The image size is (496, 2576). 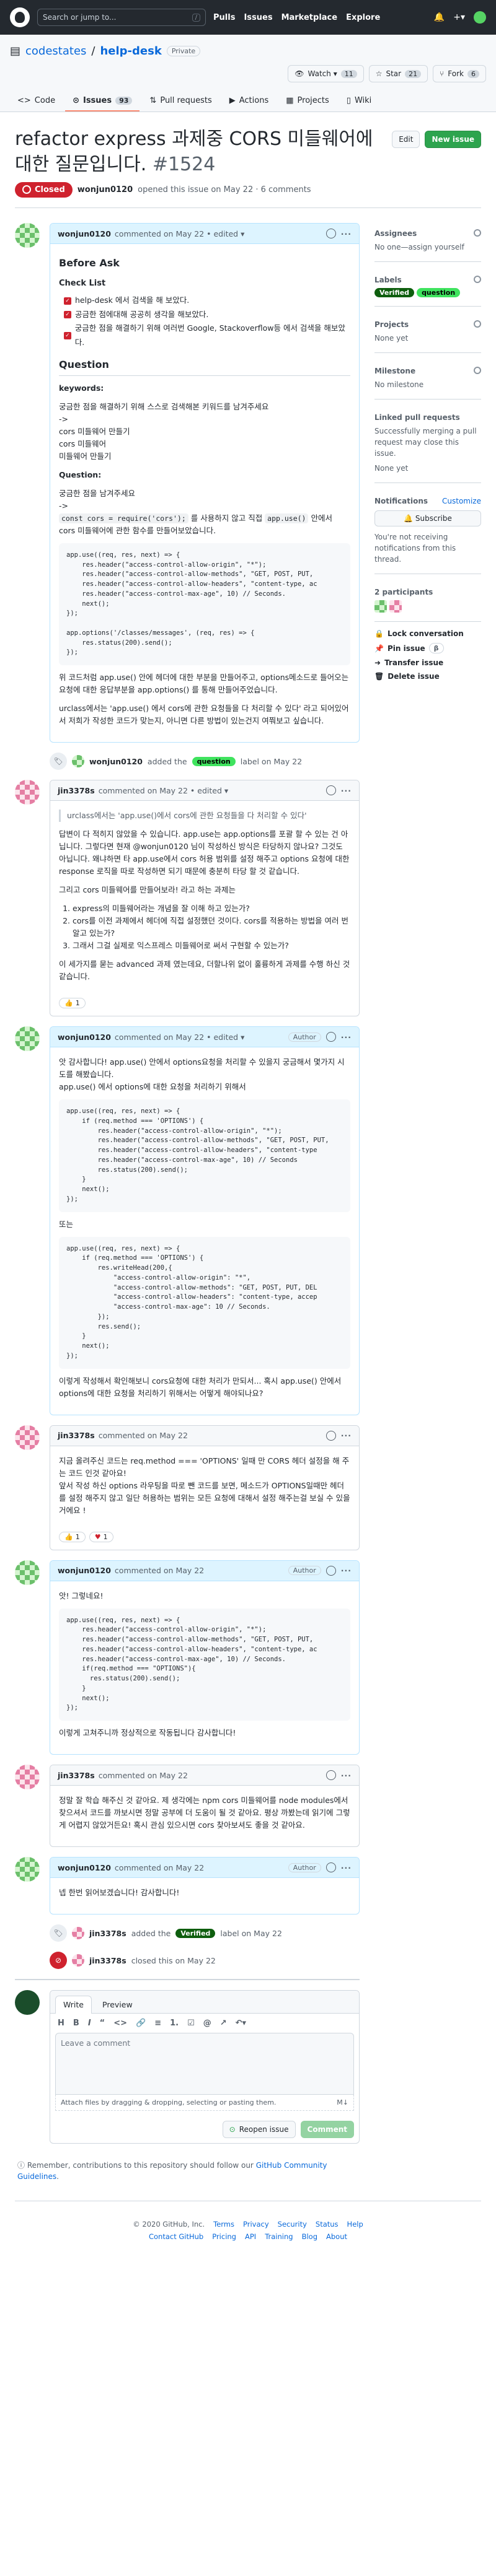 What do you see at coordinates (326, 73) in the screenshot?
I see `watch-button: 👁 Watch ▾ 11` at bounding box center [326, 73].